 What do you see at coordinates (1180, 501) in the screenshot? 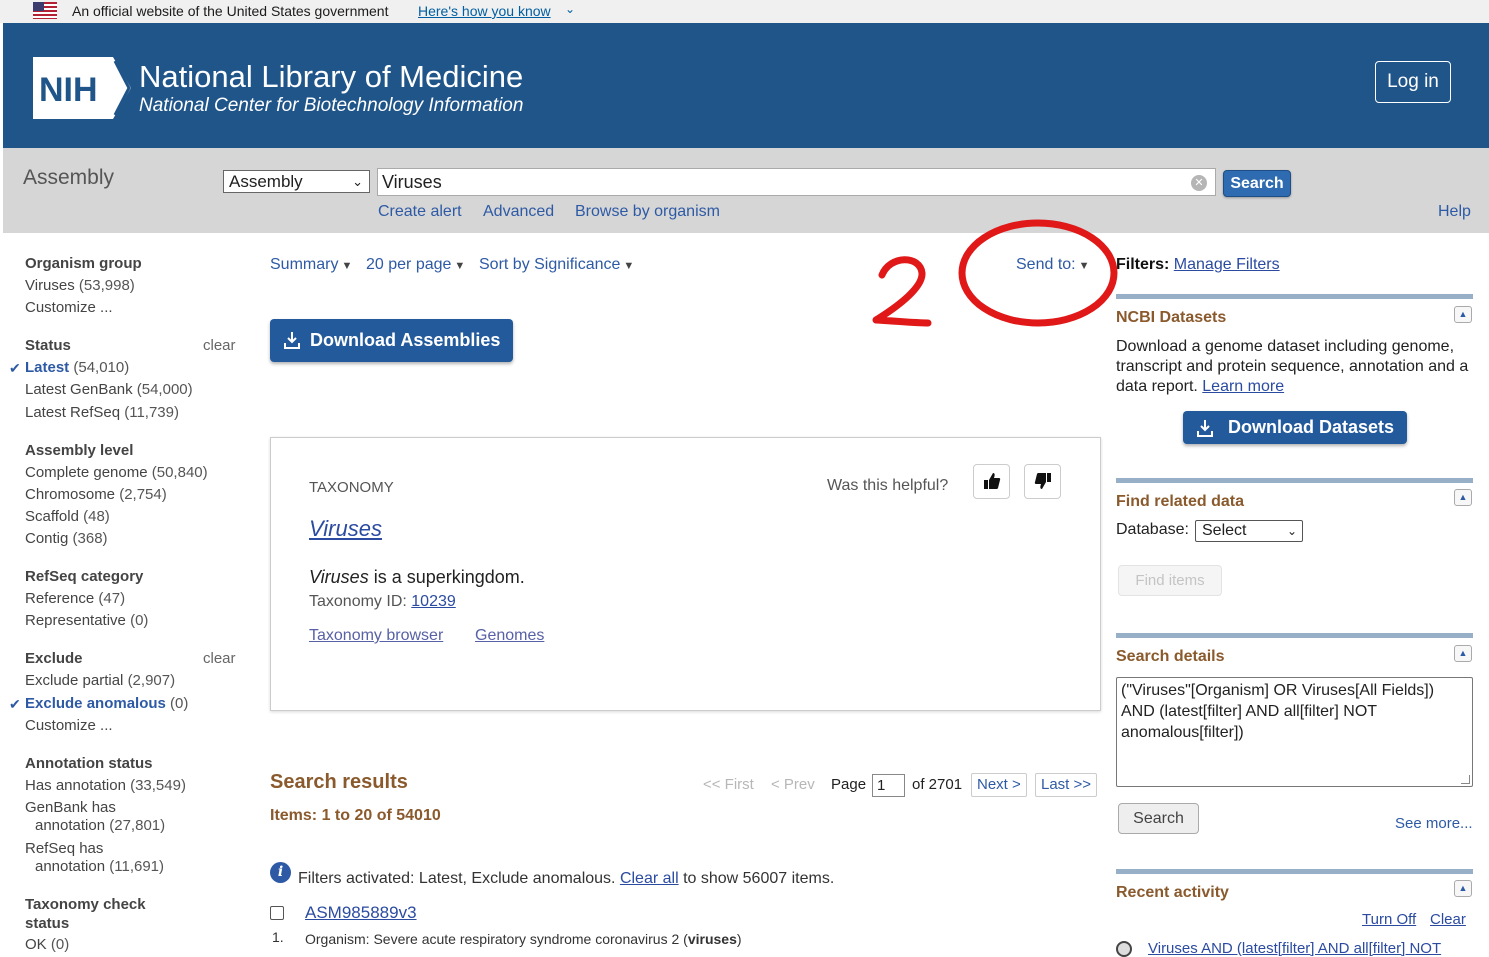
I see `find-related-data-title: Find related data` at bounding box center [1180, 501].